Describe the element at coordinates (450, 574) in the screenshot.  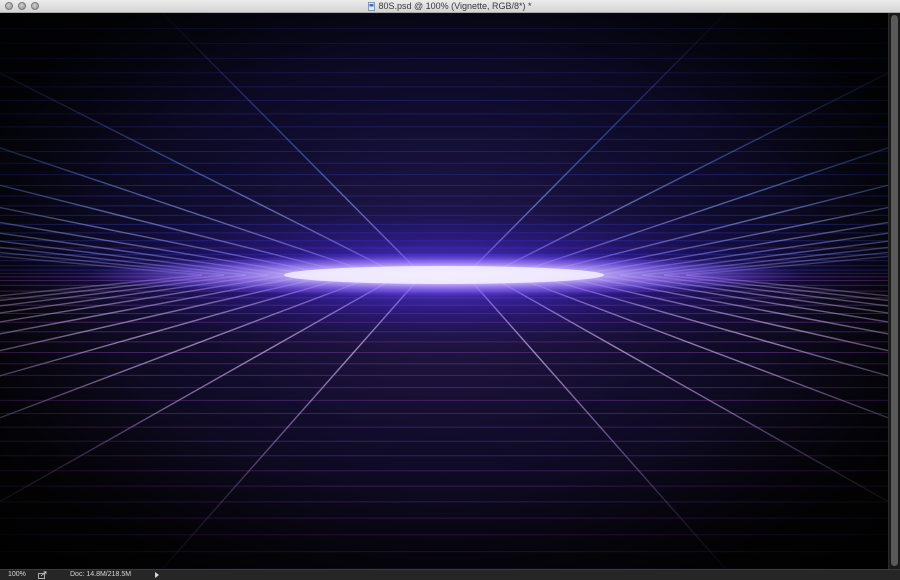
I see `status-bar: 100% Doc: 14.8M/218.5M` at that location.